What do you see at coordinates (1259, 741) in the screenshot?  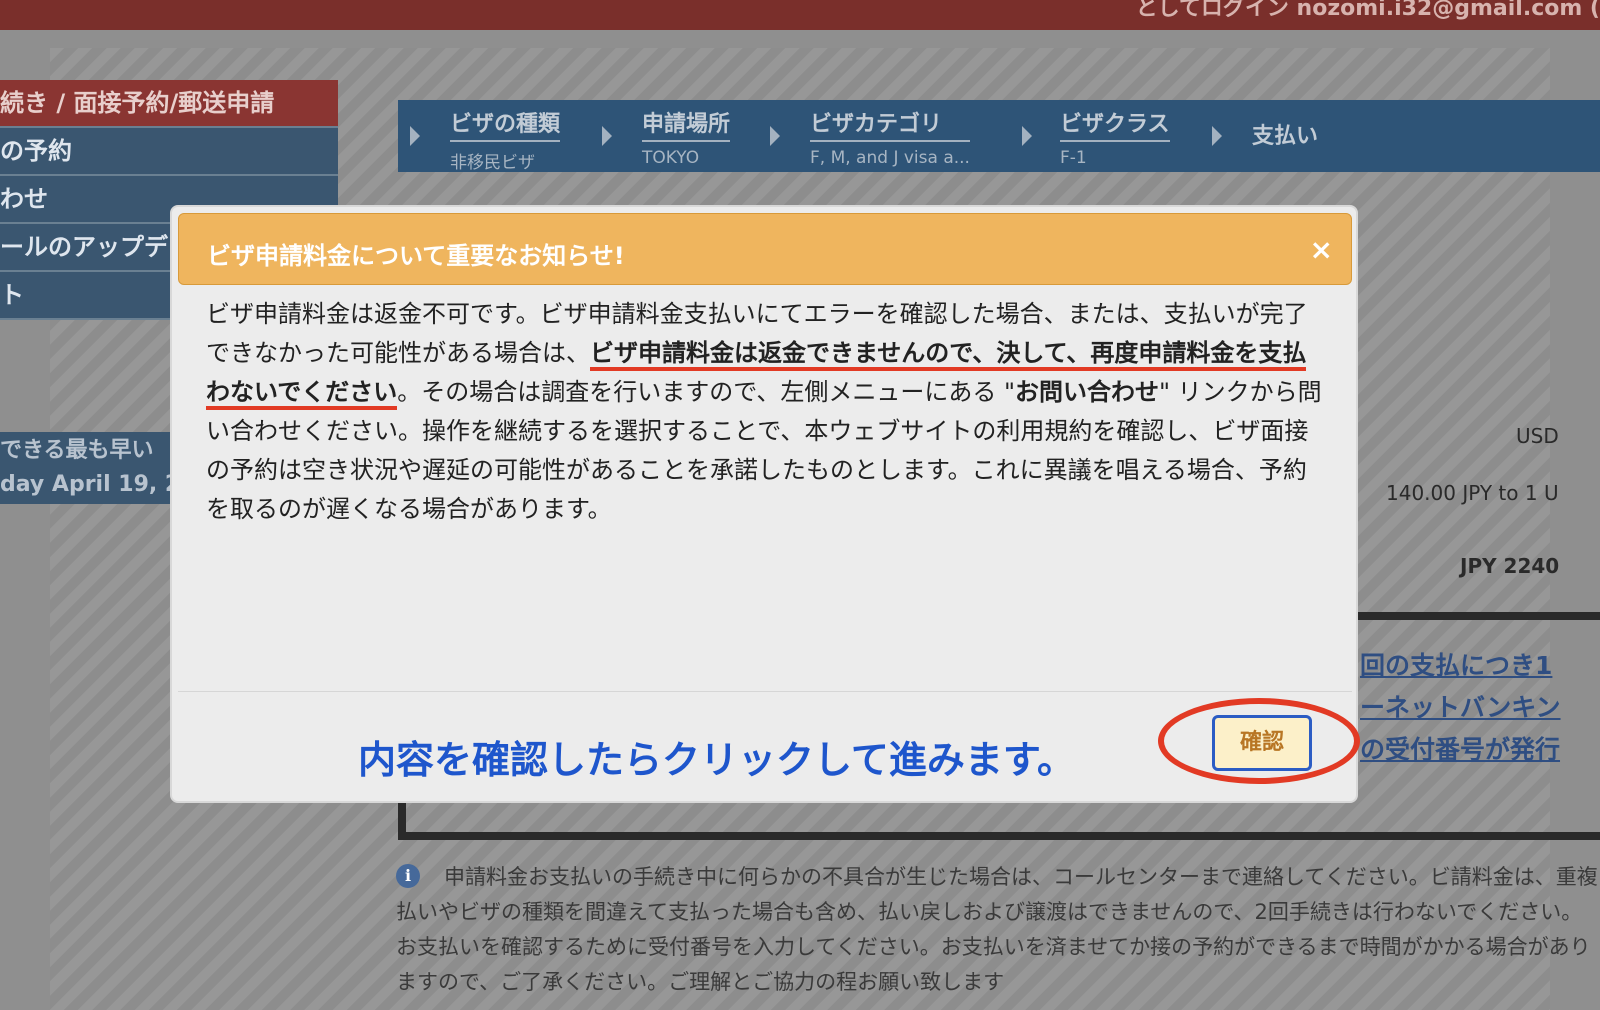 I see `annotation-circle` at bounding box center [1259, 741].